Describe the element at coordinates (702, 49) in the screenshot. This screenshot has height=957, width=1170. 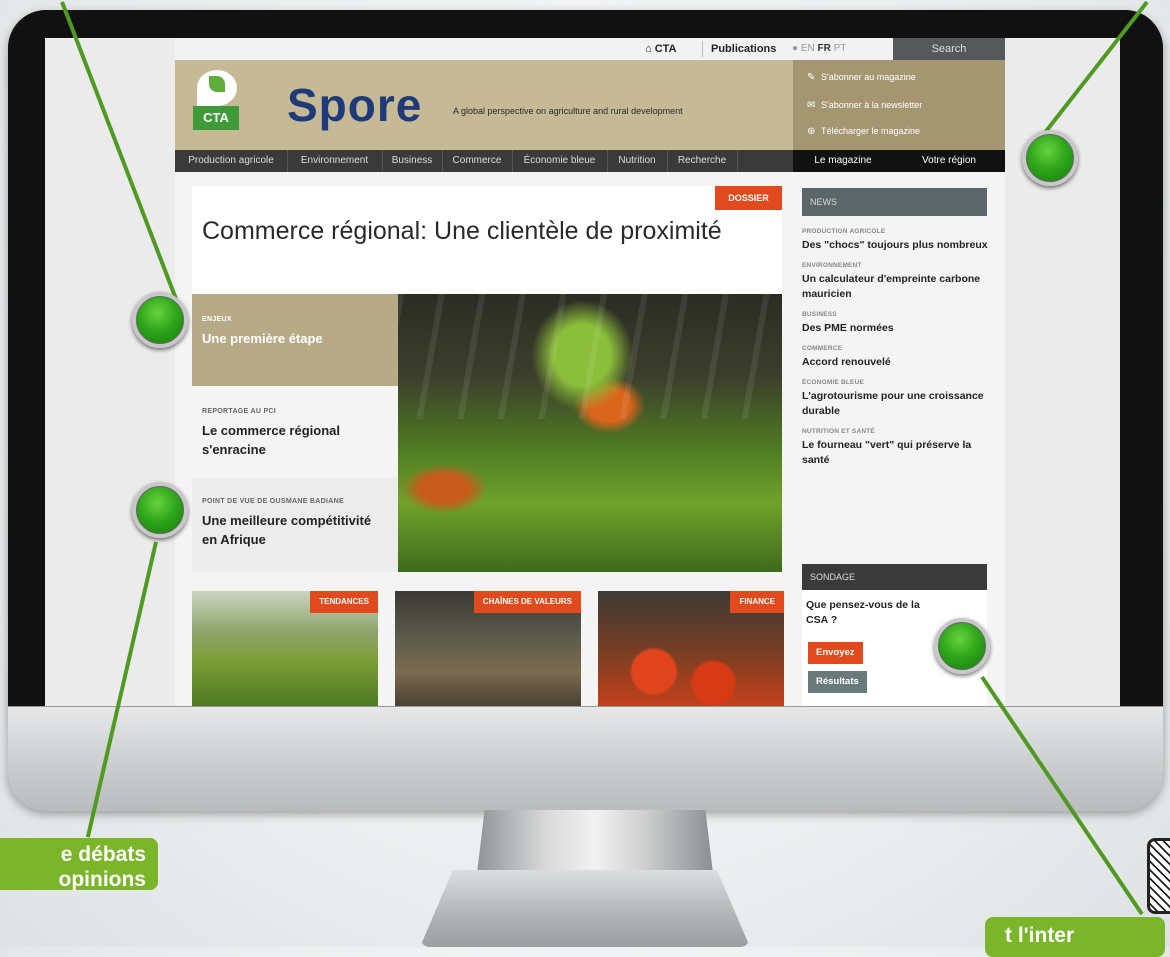
I see `divider` at that location.